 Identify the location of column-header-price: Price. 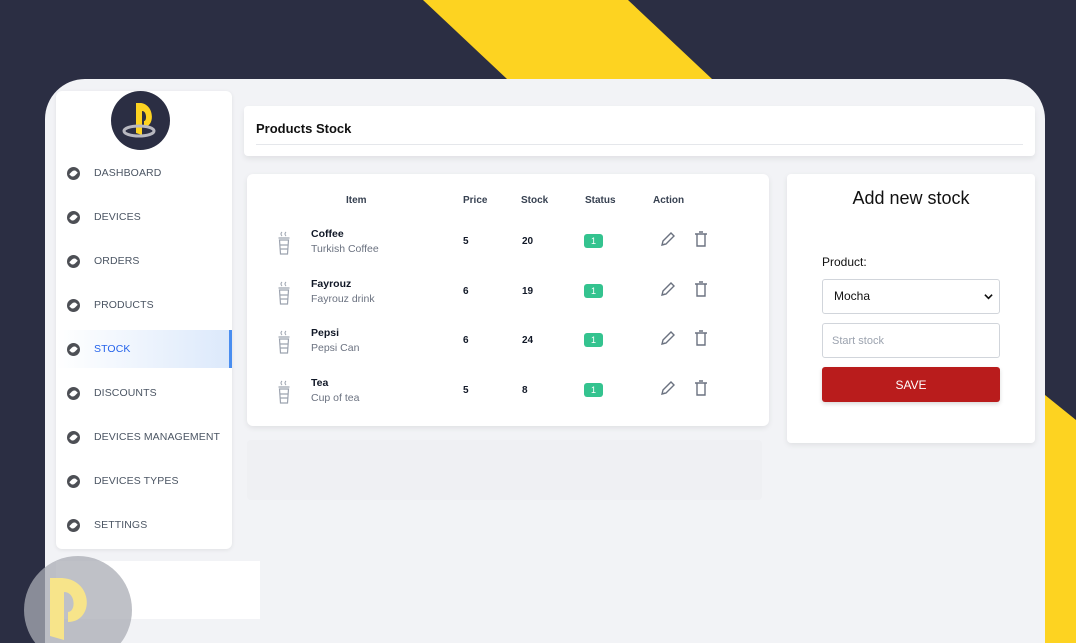
(475, 200).